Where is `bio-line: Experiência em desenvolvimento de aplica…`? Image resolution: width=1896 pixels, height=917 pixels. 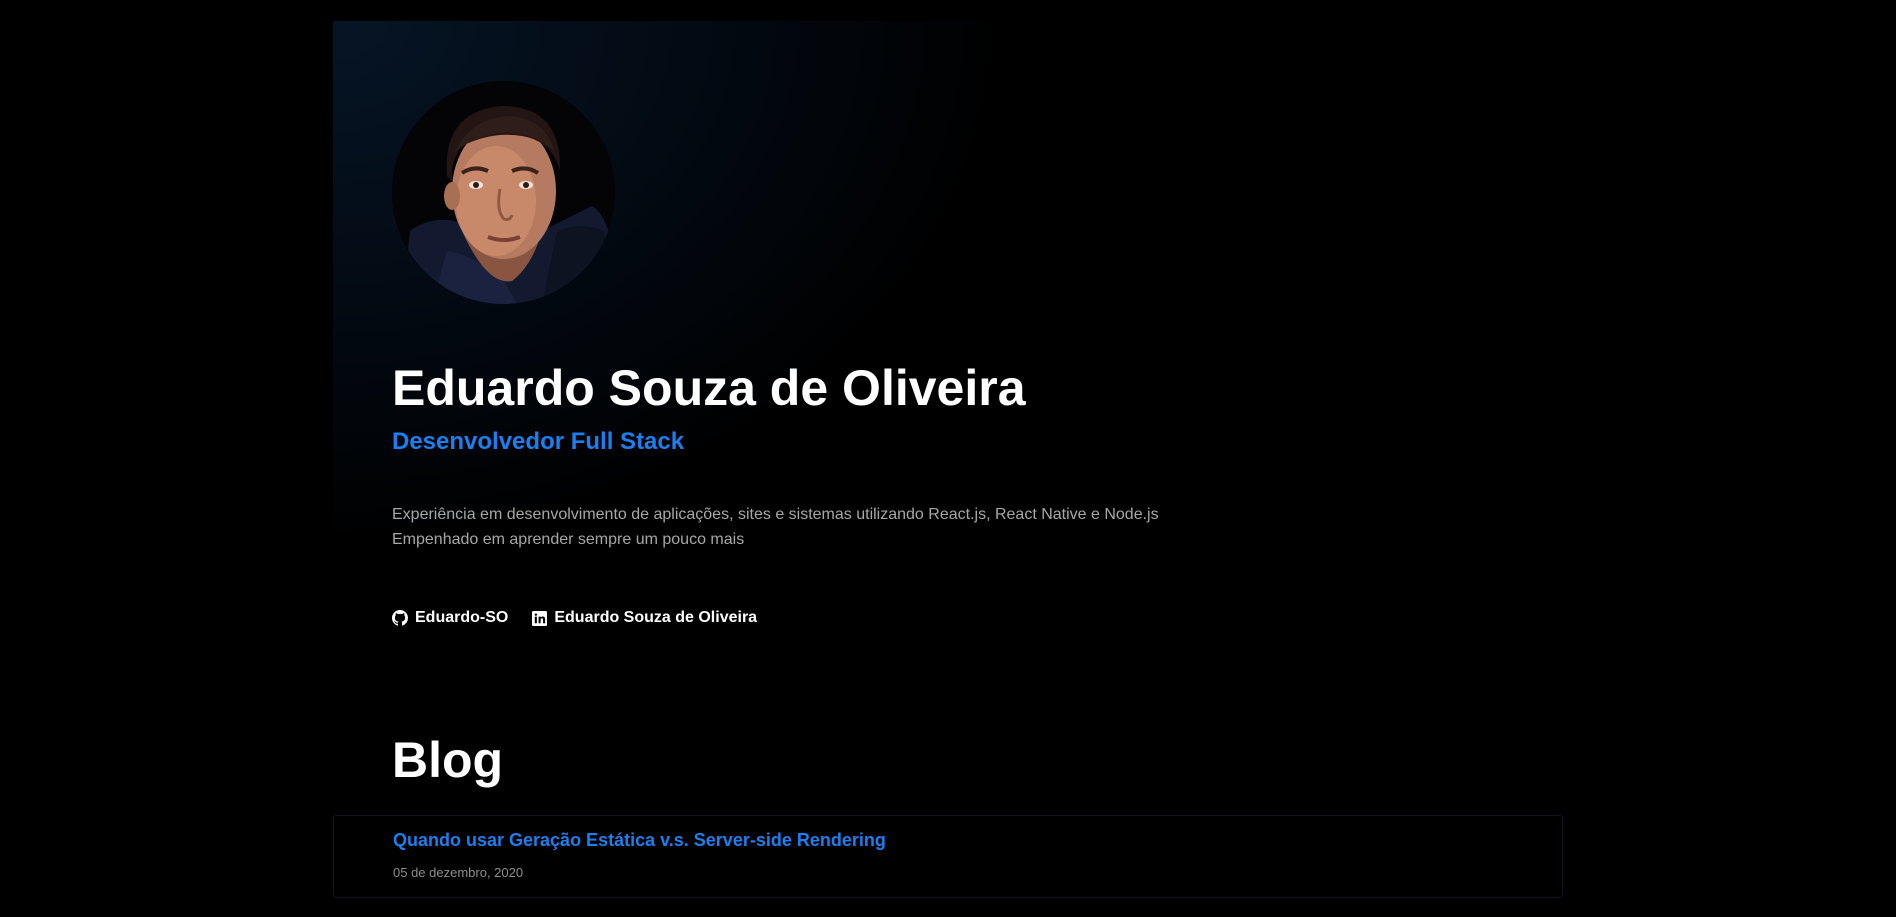
bio-line: Experiência em desenvolvimento de aplica… is located at coordinates (775, 514).